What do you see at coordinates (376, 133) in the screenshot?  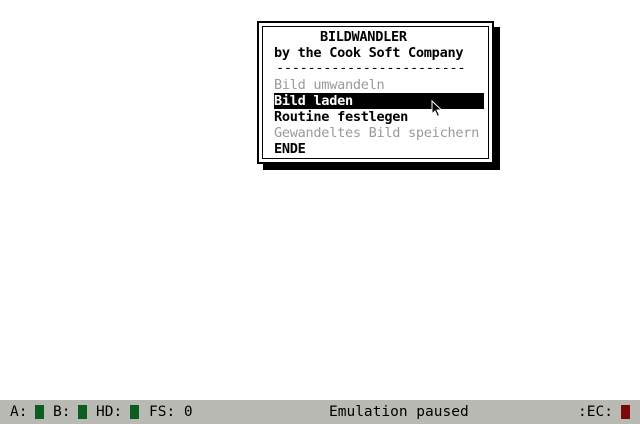 I see `menu-item-bild-speichern: Gewandeltes Bild speichern` at bounding box center [376, 133].